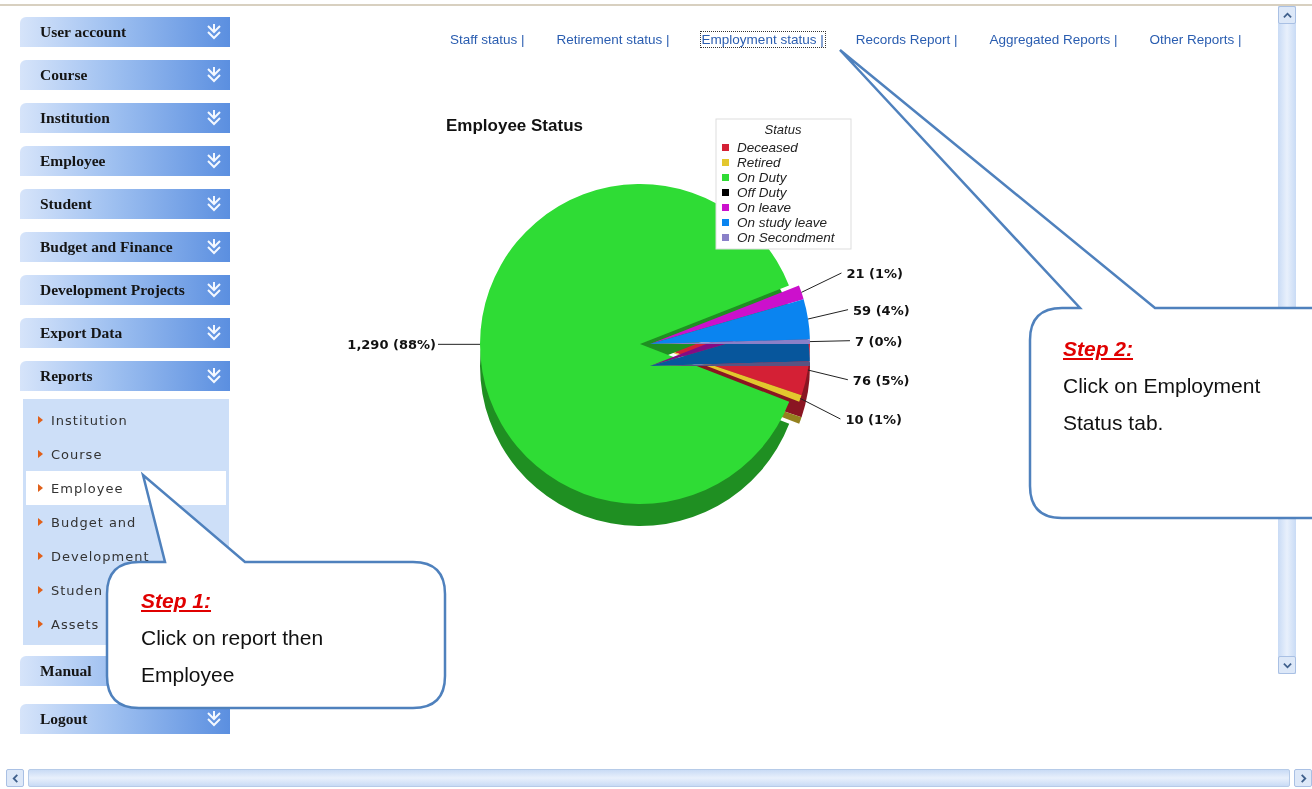 This screenshot has height=789, width=1312. I want to click on step-title: Step 2:, so click(1098, 349).